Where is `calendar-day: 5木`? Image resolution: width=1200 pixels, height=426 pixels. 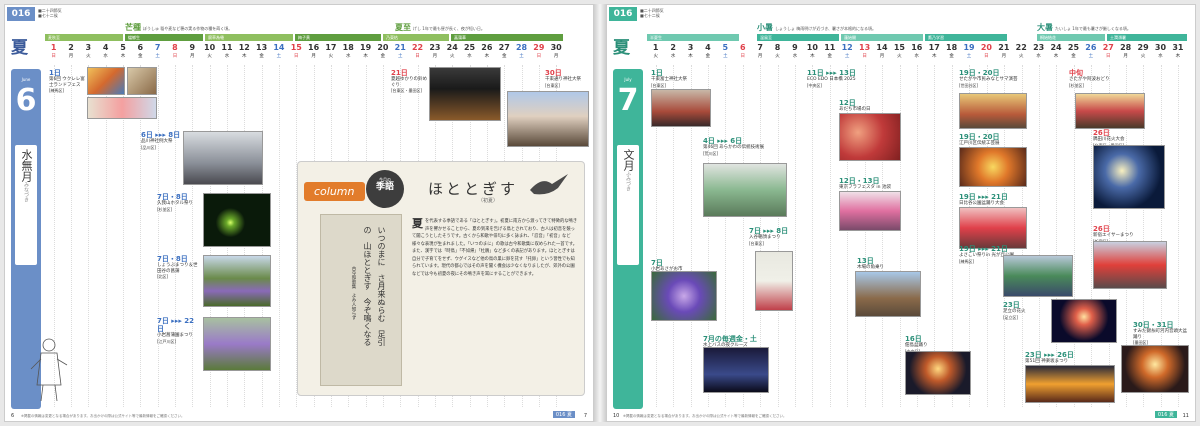 calendar-day: 5木 is located at coordinates (122, 54).